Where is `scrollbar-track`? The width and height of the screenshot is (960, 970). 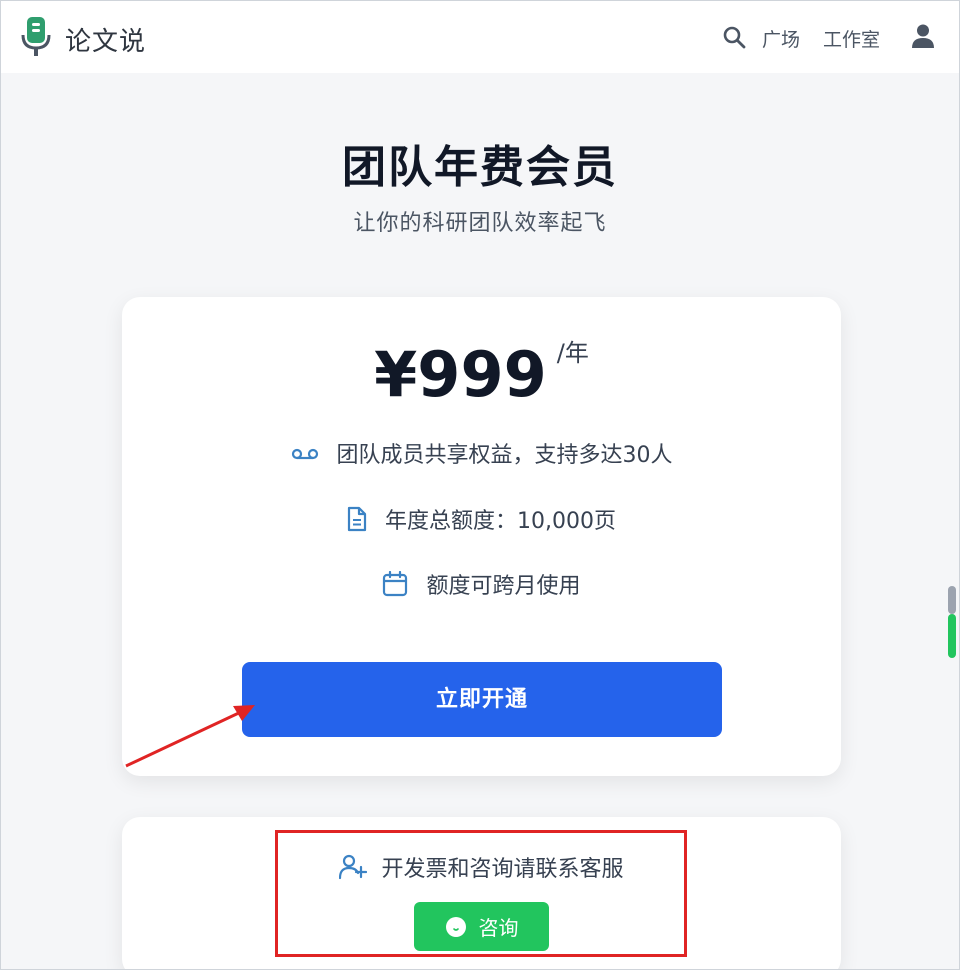
scrollbar-track is located at coordinates (952, 600).